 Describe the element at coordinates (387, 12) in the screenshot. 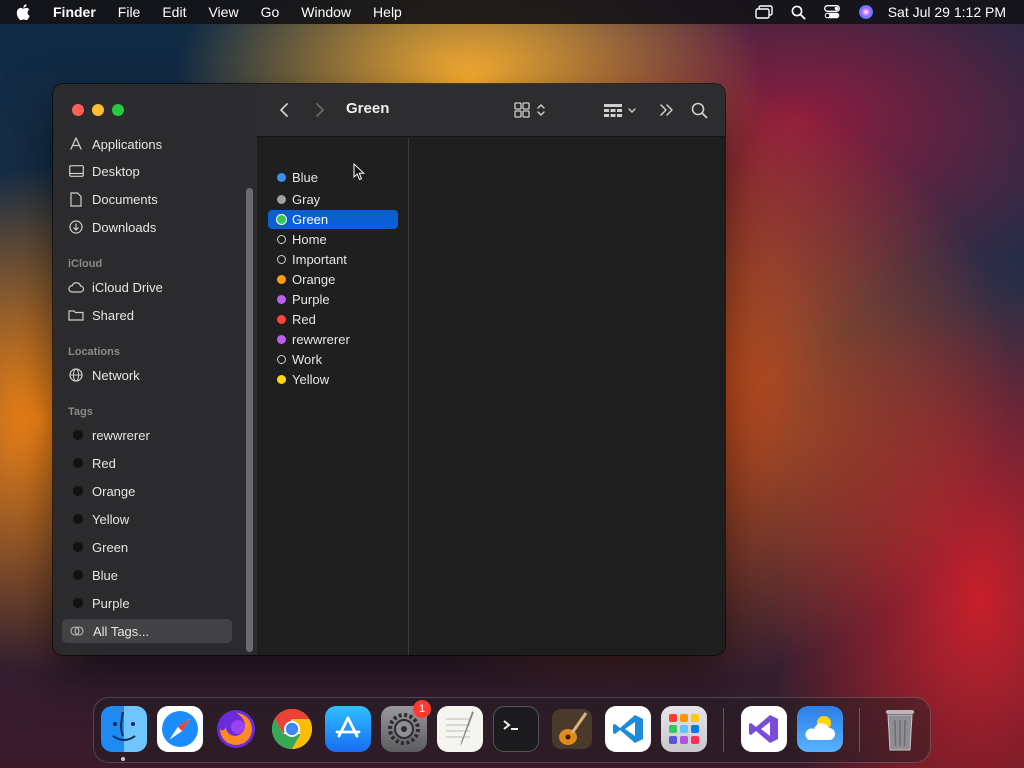

I see `menu-help: Help` at that location.